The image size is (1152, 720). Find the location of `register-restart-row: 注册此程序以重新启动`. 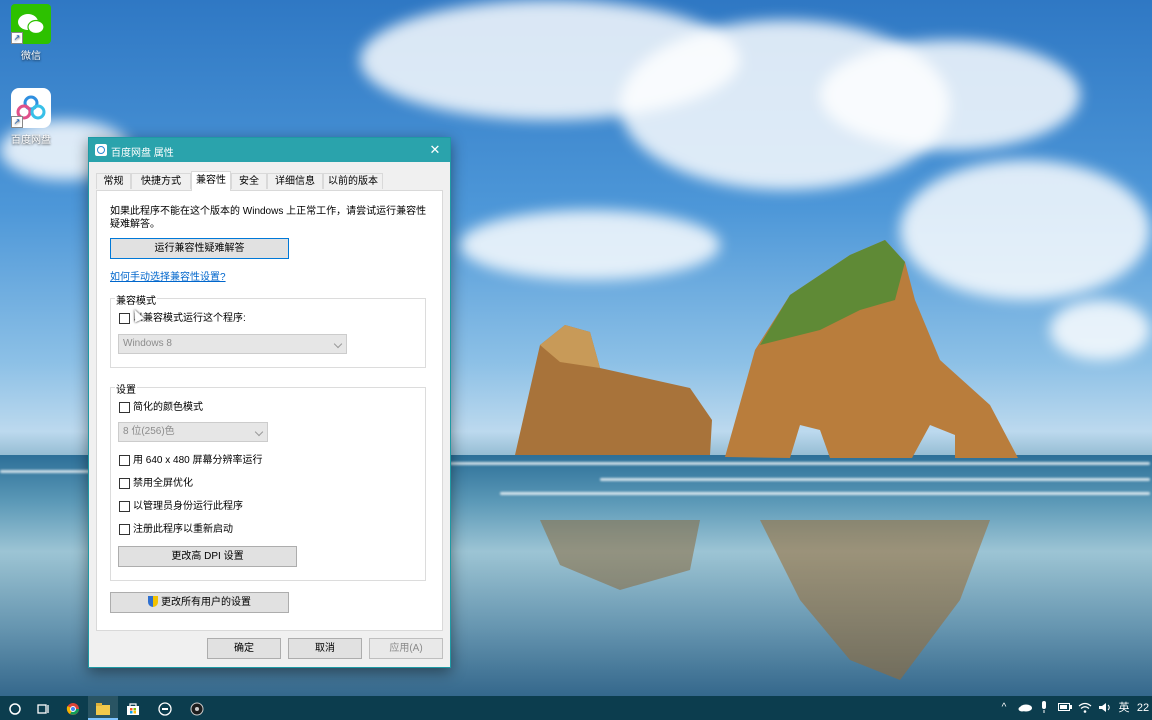

register-restart-row: 注册此程序以重新启动 is located at coordinates (244, 529).